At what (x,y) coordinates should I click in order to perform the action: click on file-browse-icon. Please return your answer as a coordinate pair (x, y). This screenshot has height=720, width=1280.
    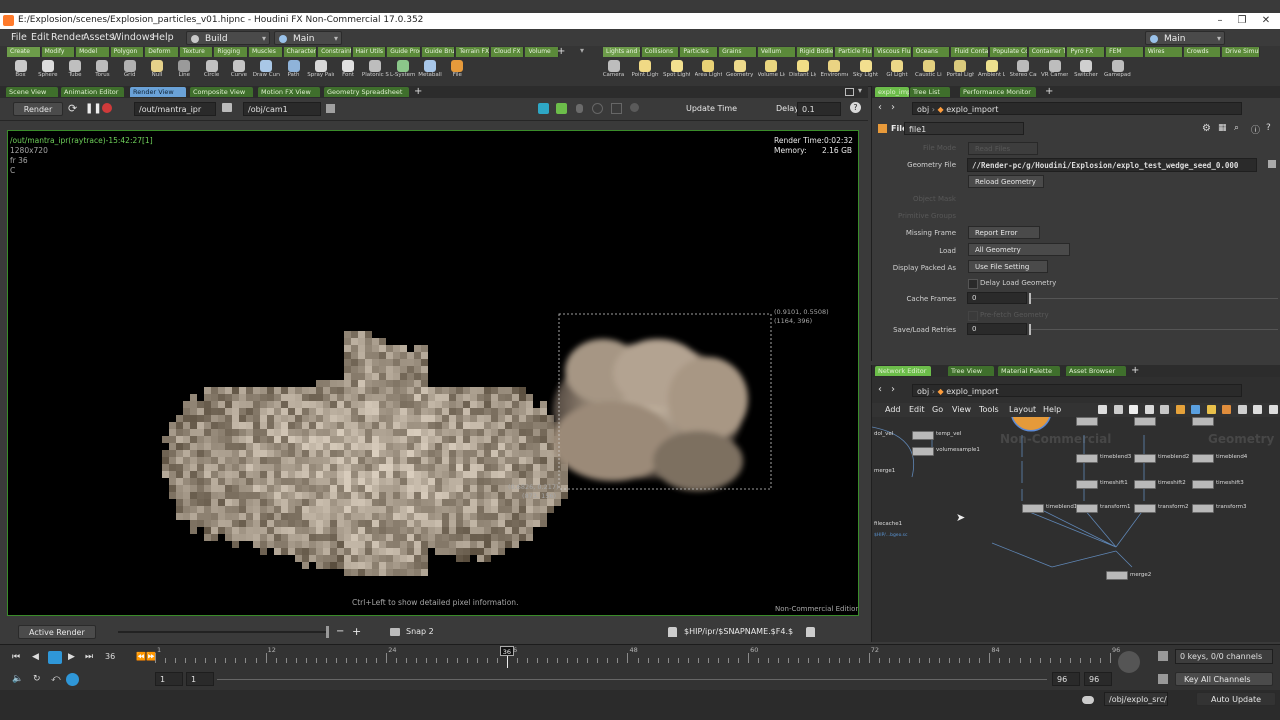
    Looking at the image, I should click on (1272, 164).